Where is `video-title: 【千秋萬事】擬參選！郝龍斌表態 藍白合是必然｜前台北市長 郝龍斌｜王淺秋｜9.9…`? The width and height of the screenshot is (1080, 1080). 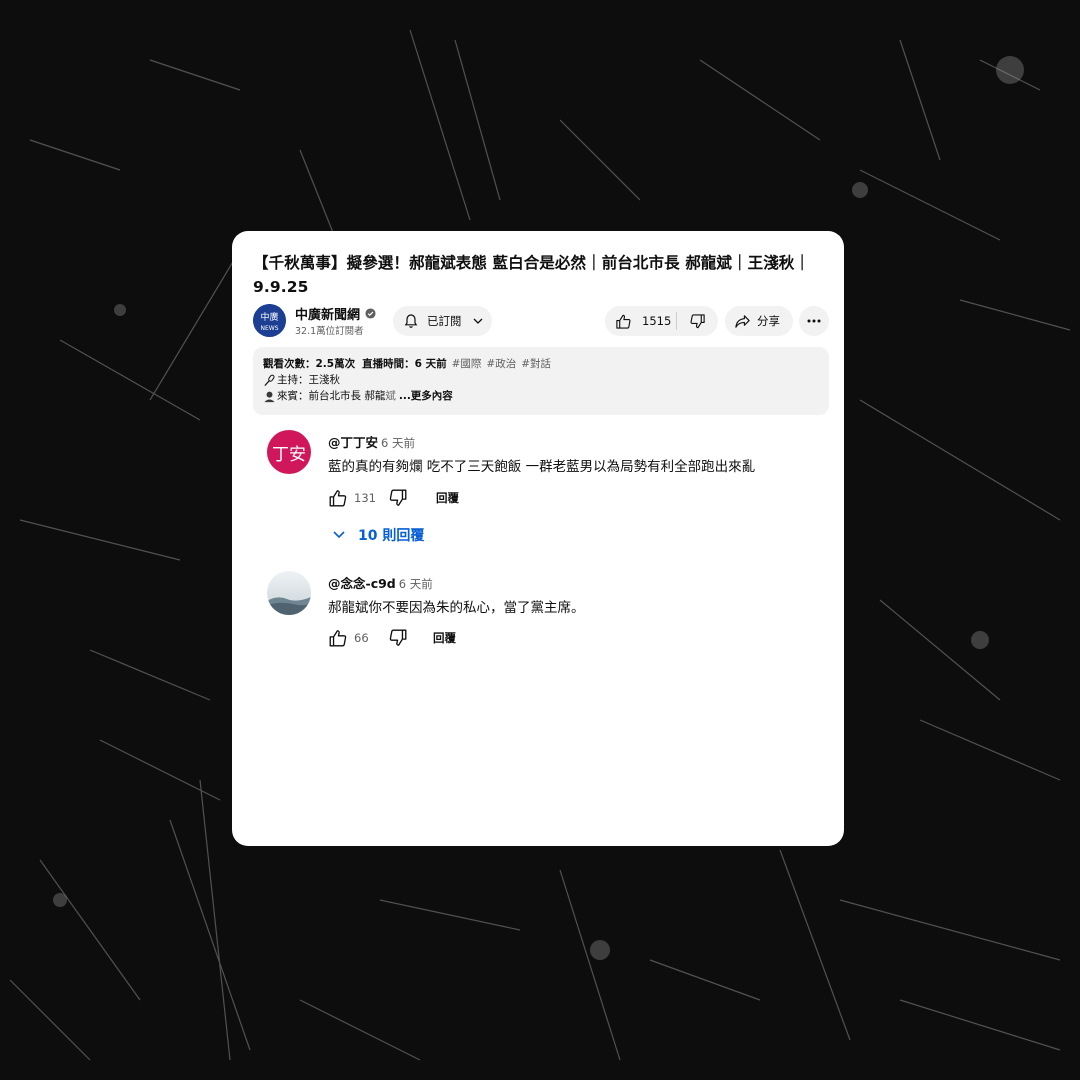 video-title: 【千秋萬事】擬參選！郝龍斌表態 藍白合是必然｜前台北市長 郝龍斌｜王淺秋｜9.9… is located at coordinates (531, 275).